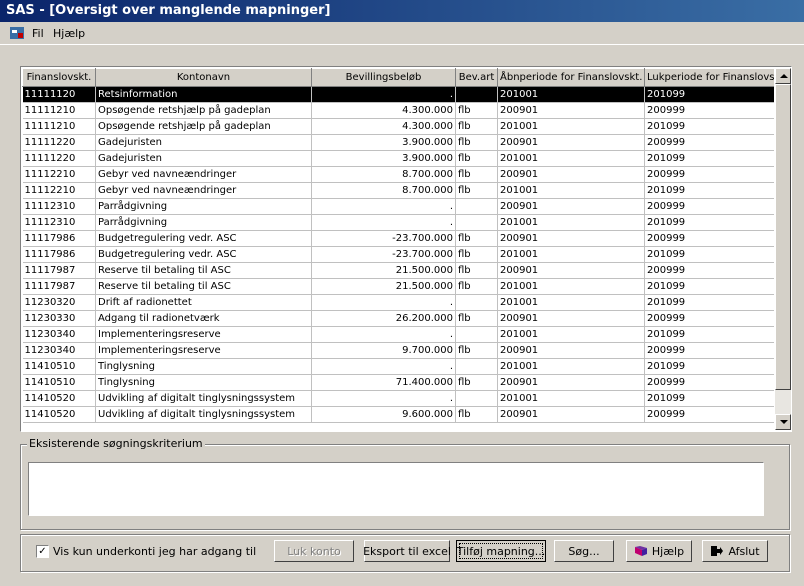 Image resolution: width=804 pixels, height=586 pixels. I want to click on table-cell-fin: 11410520, so click(59, 398).